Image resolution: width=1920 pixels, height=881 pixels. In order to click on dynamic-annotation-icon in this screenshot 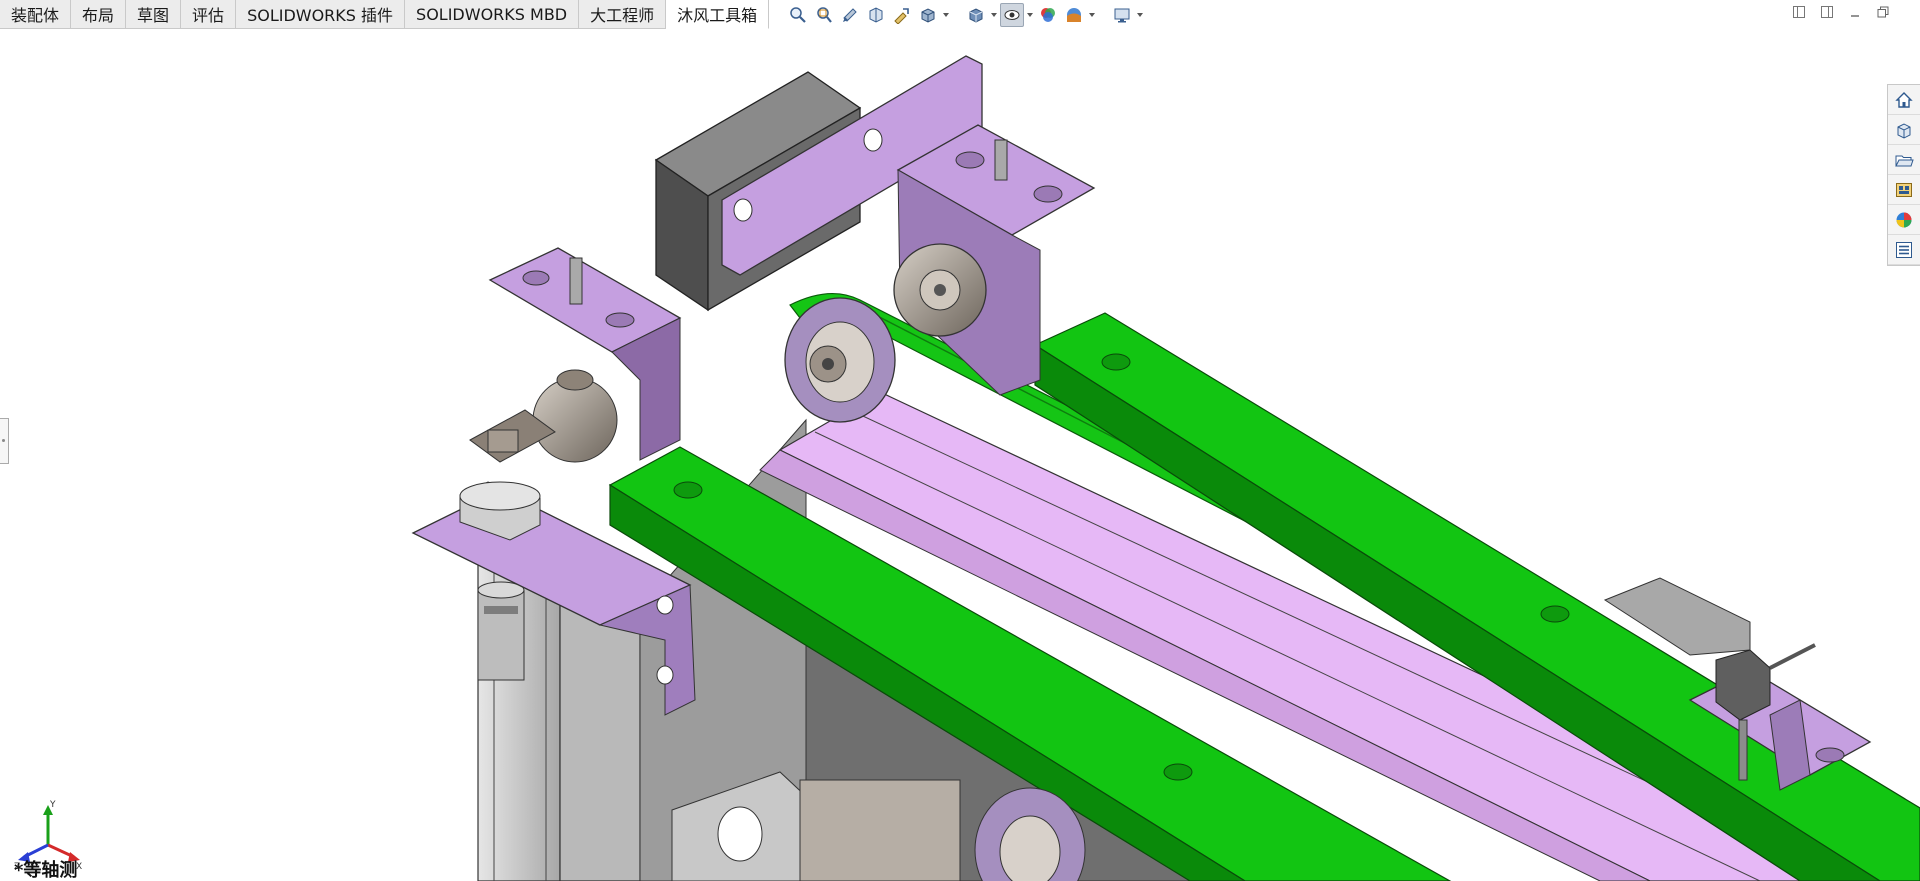, I will do `click(902, 15)`.